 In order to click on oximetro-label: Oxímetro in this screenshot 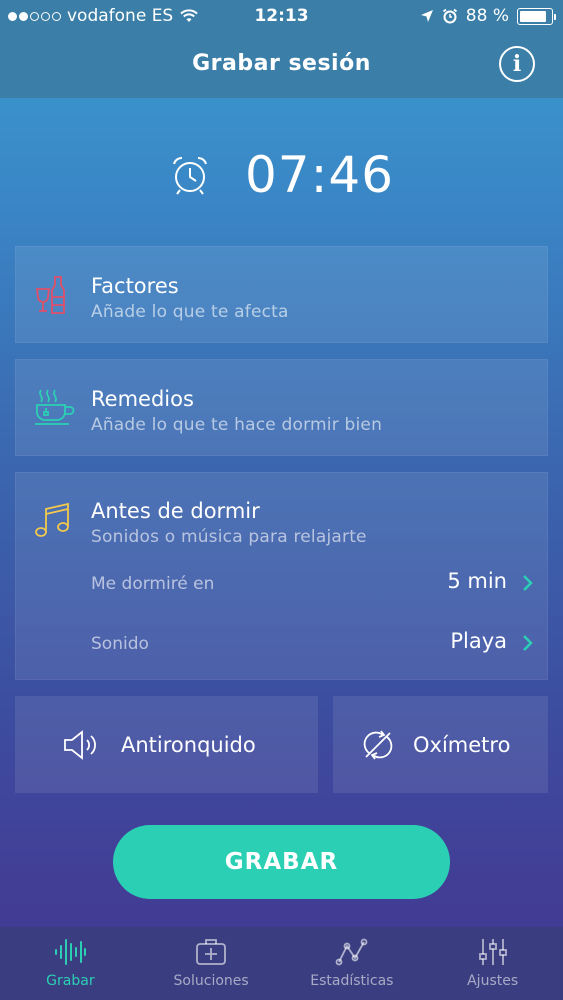, I will do `click(462, 744)`.